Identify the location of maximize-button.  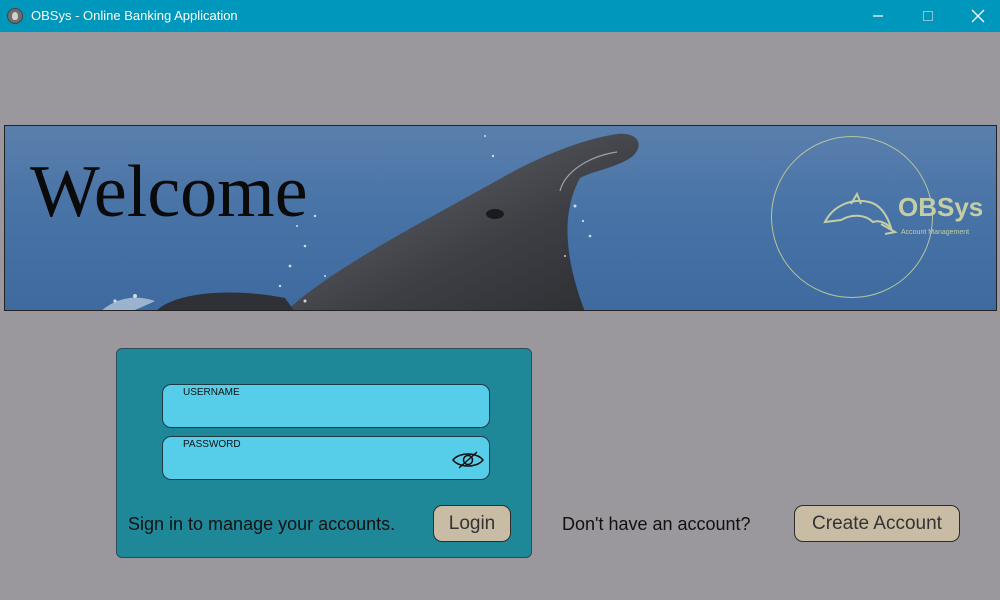
(928, 16).